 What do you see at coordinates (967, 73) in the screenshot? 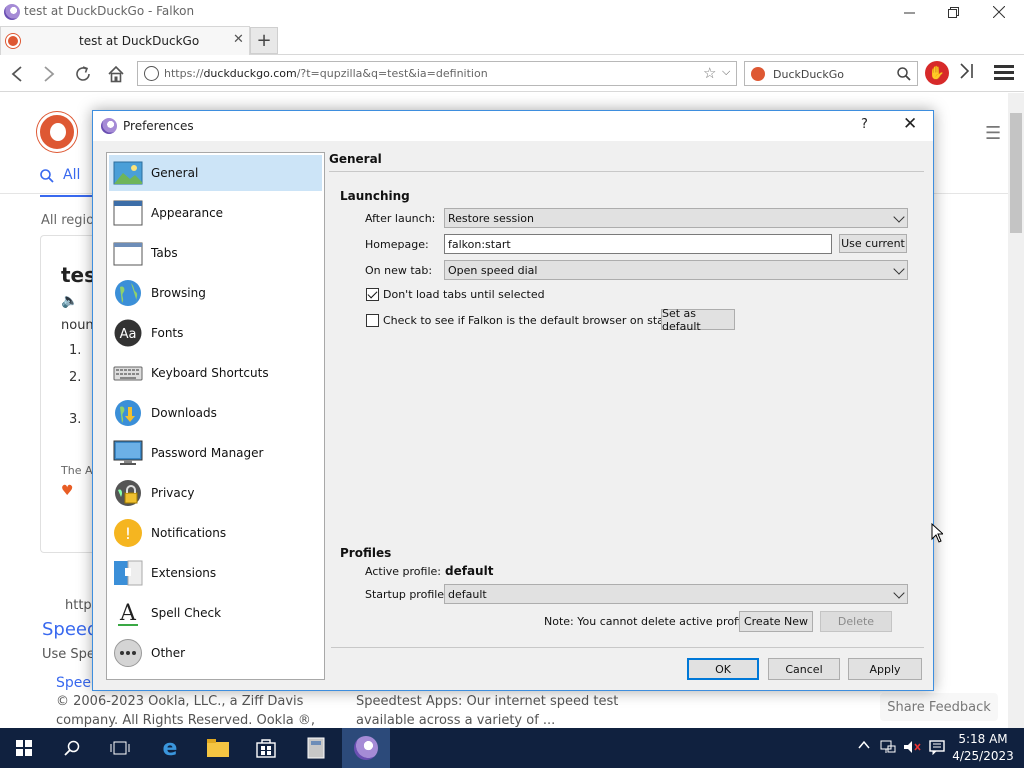
I see `sidebar-toggle-icon` at bounding box center [967, 73].